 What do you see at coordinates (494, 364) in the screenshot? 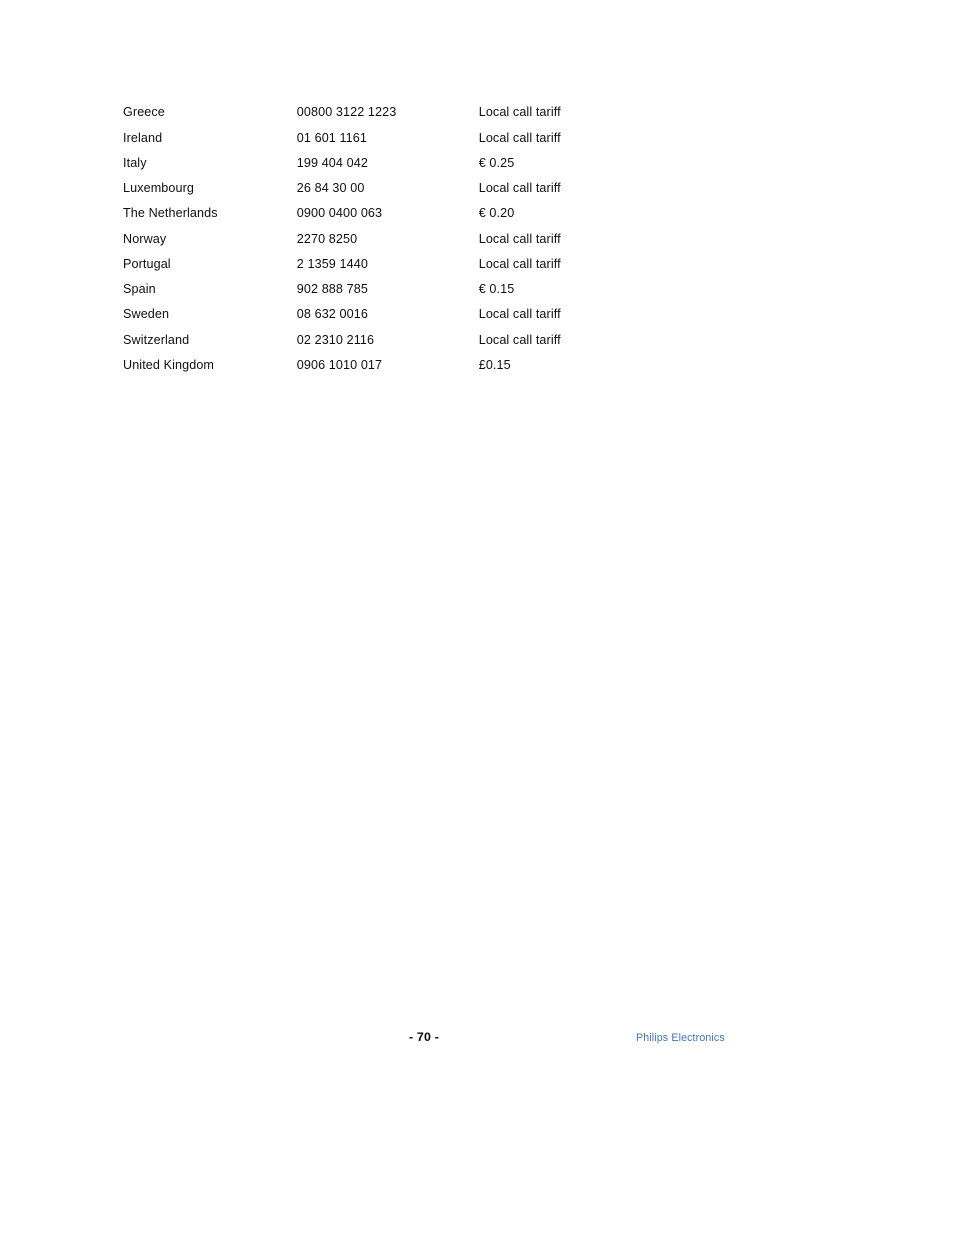
I see `tariff-cell: £0.15` at bounding box center [494, 364].